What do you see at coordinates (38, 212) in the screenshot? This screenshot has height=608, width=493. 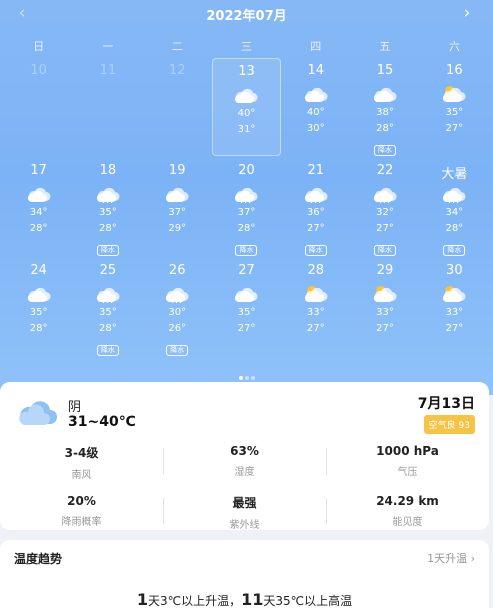 I see `high-temp: 34°` at bounding box center [38, 212].